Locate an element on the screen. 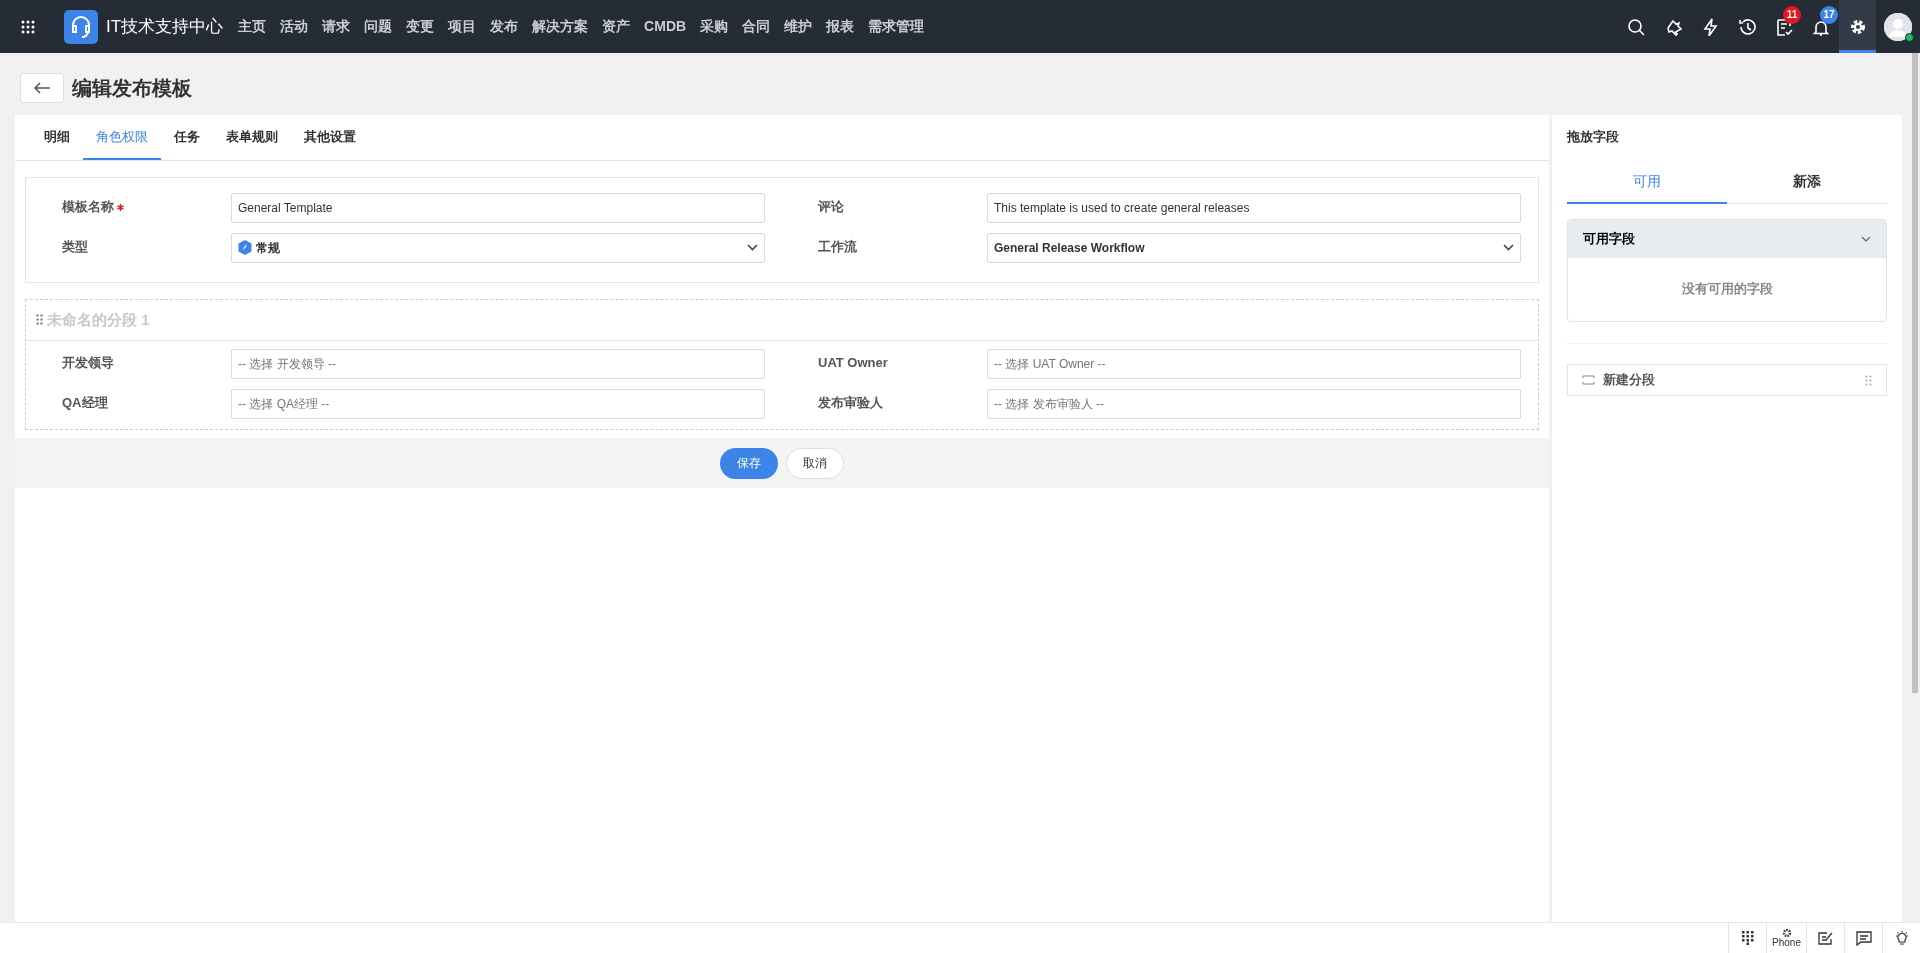 This screenshot has height=953, width=1920. field-label: QA经理 is located at coordinates (85, 403).